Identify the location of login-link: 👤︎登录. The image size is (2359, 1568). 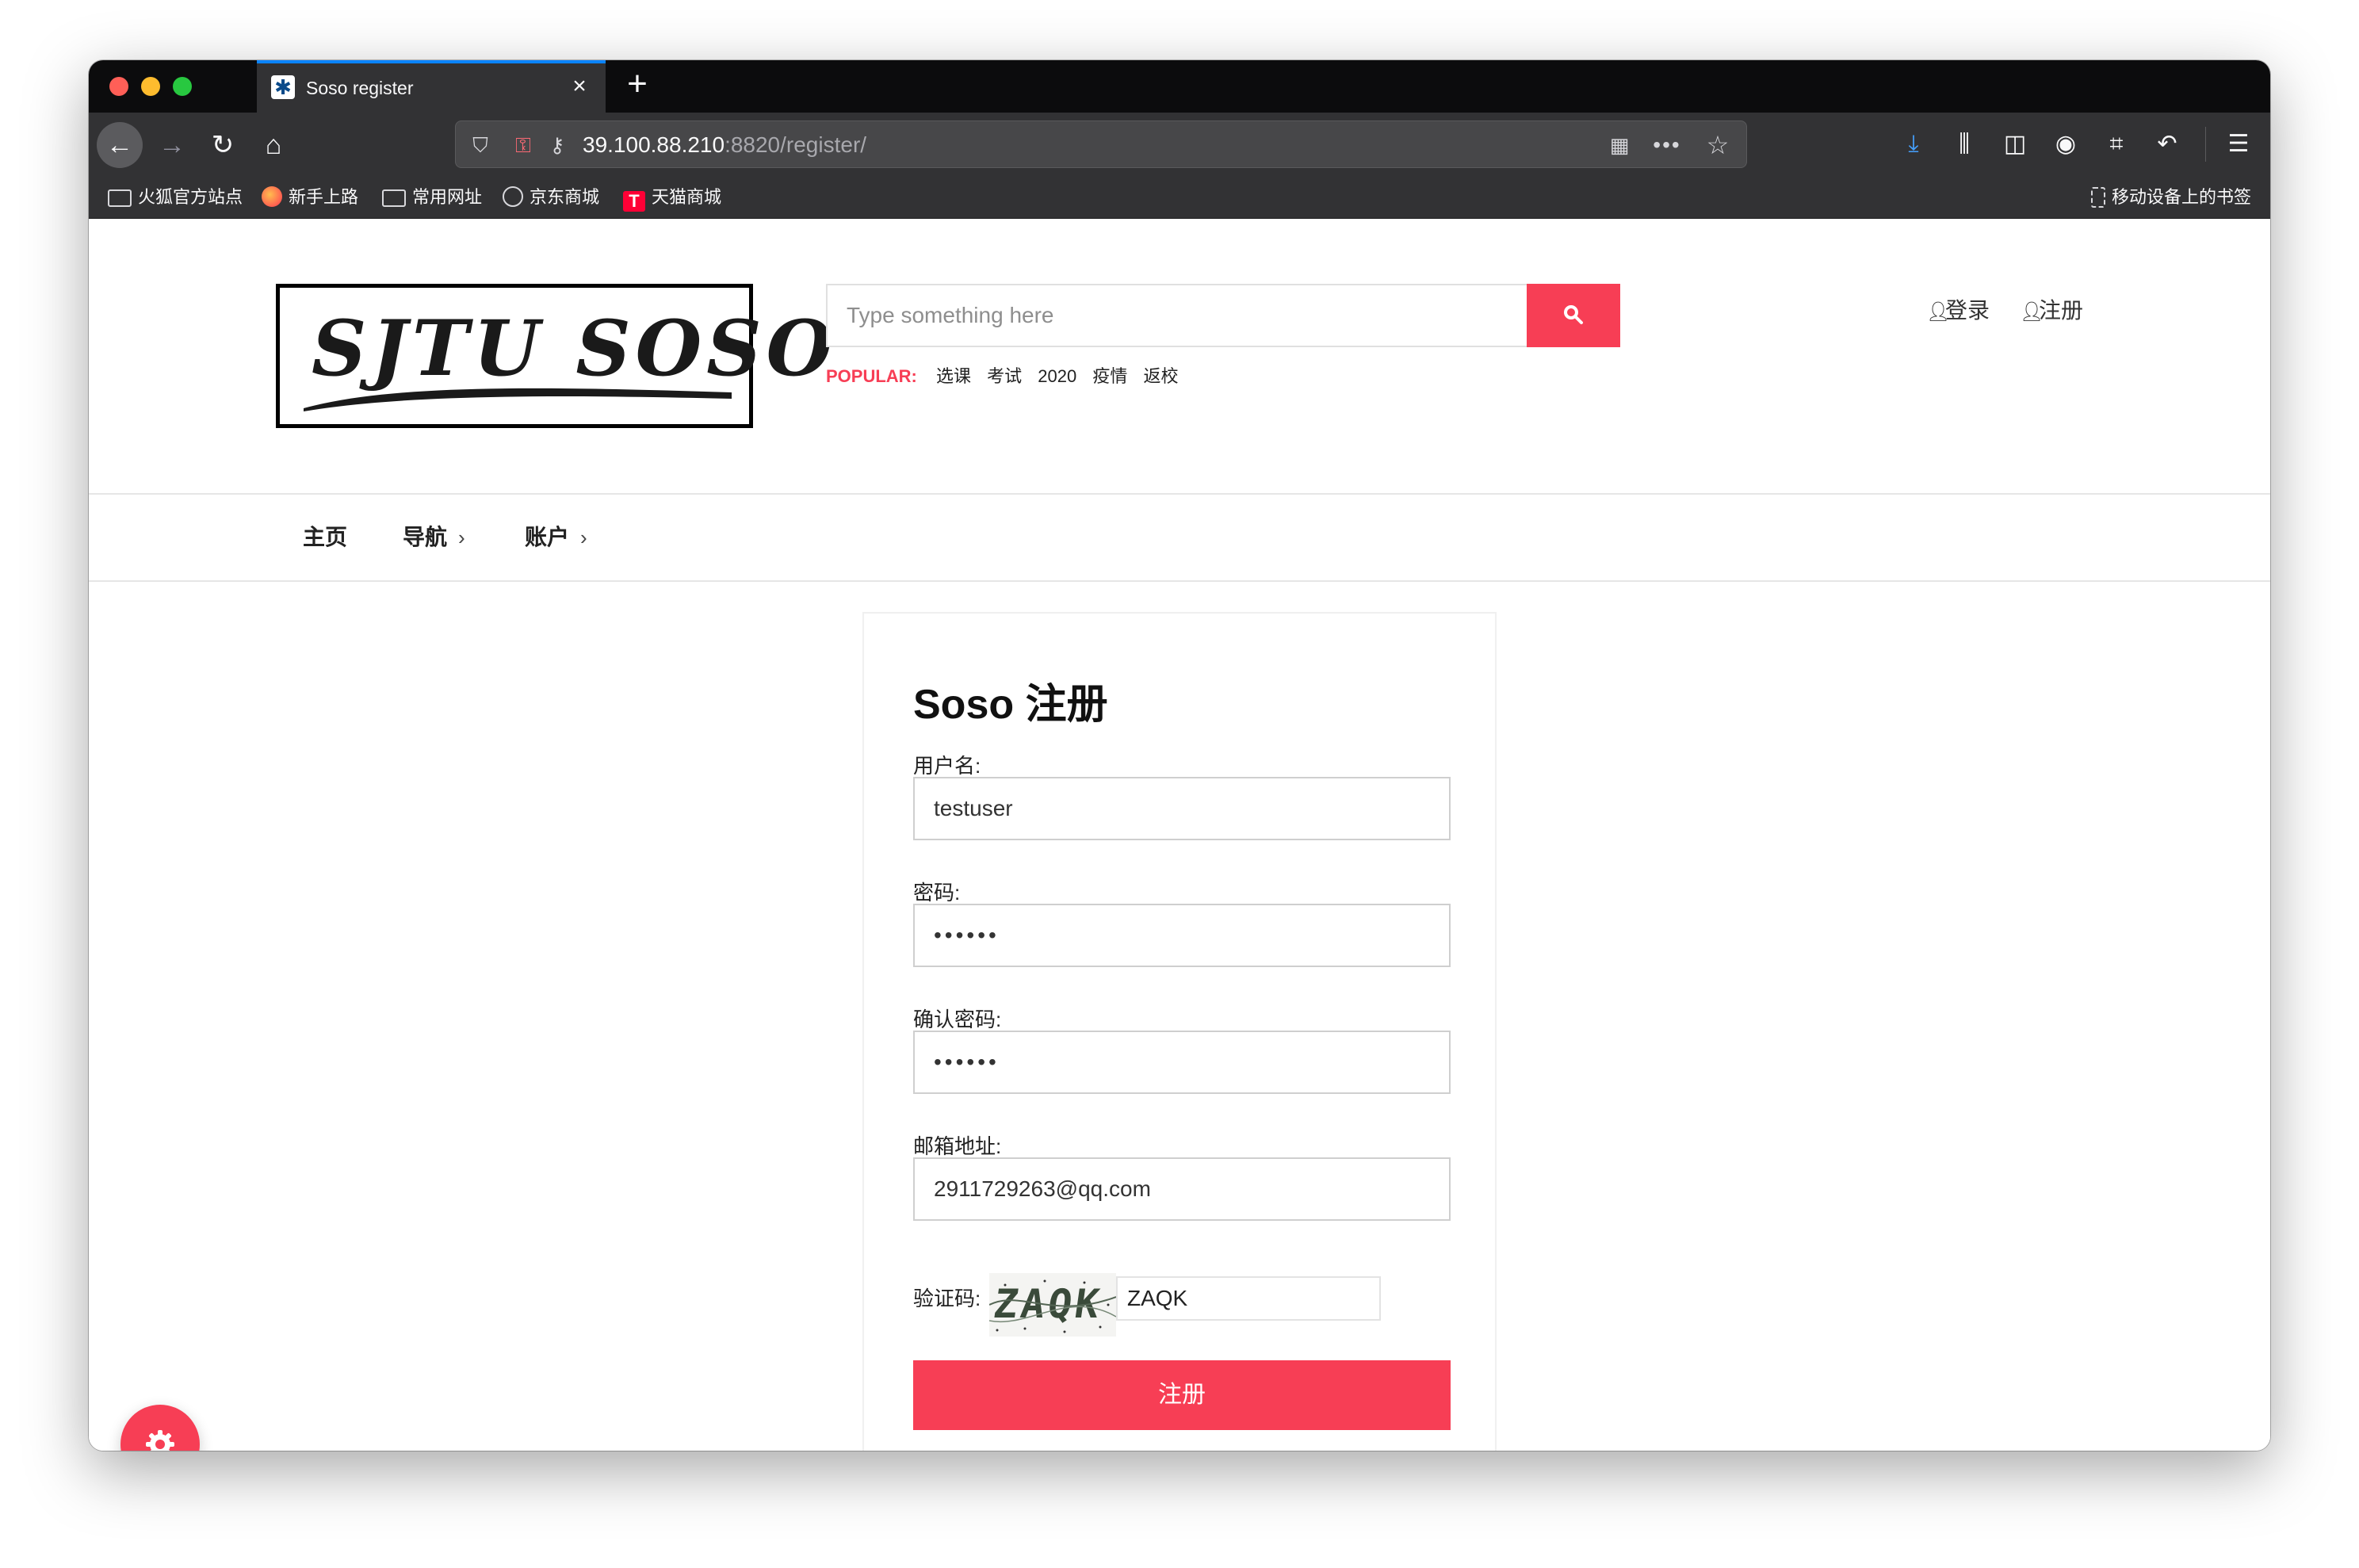
(1958, 311).